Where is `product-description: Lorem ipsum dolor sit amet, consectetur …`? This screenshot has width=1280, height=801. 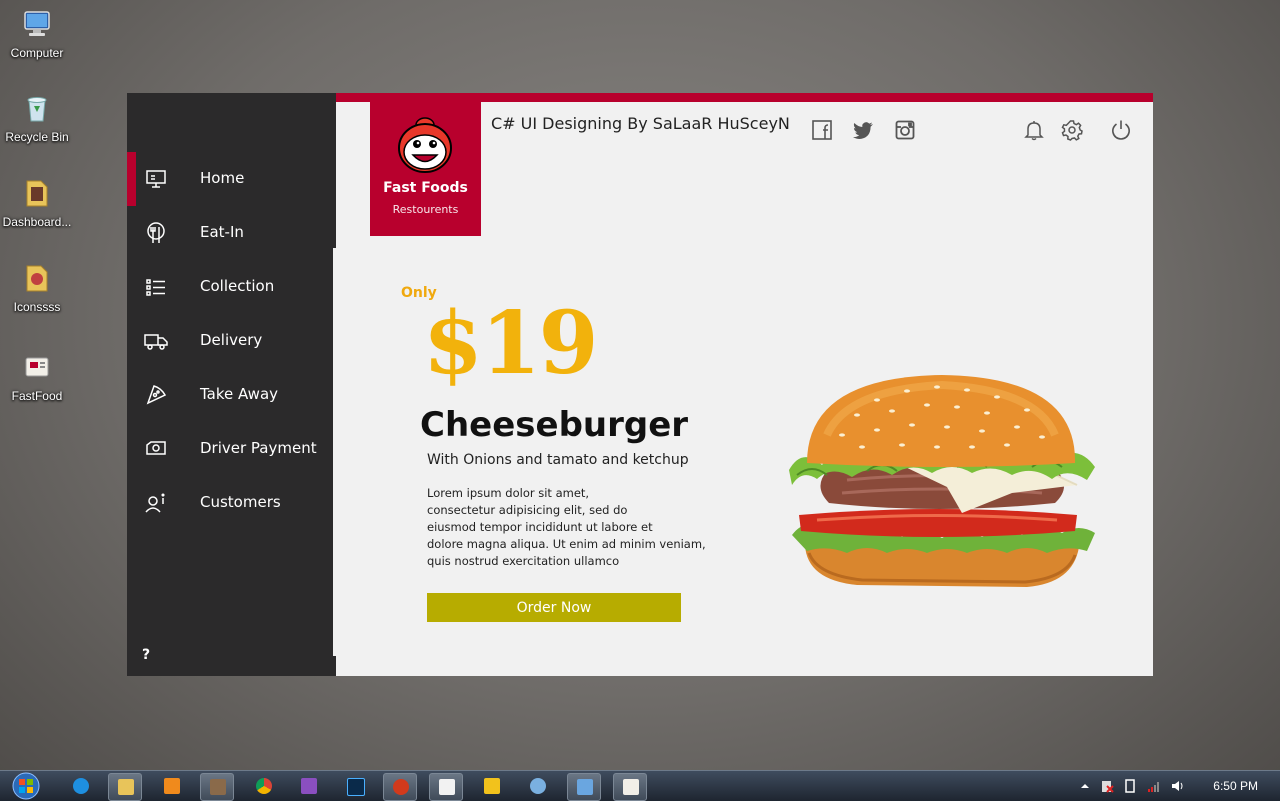 product-description: Lorem ipsum dolor sit amet, consectetur … is located at coordinates (566, 527).